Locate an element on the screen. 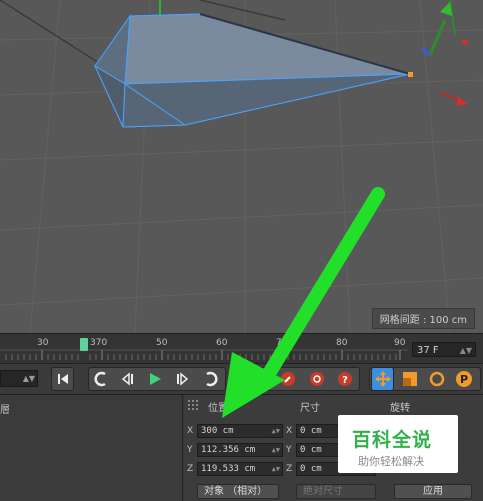 This screenshot has height=501, width=483. play-icon is located at coordinates (155, 379).